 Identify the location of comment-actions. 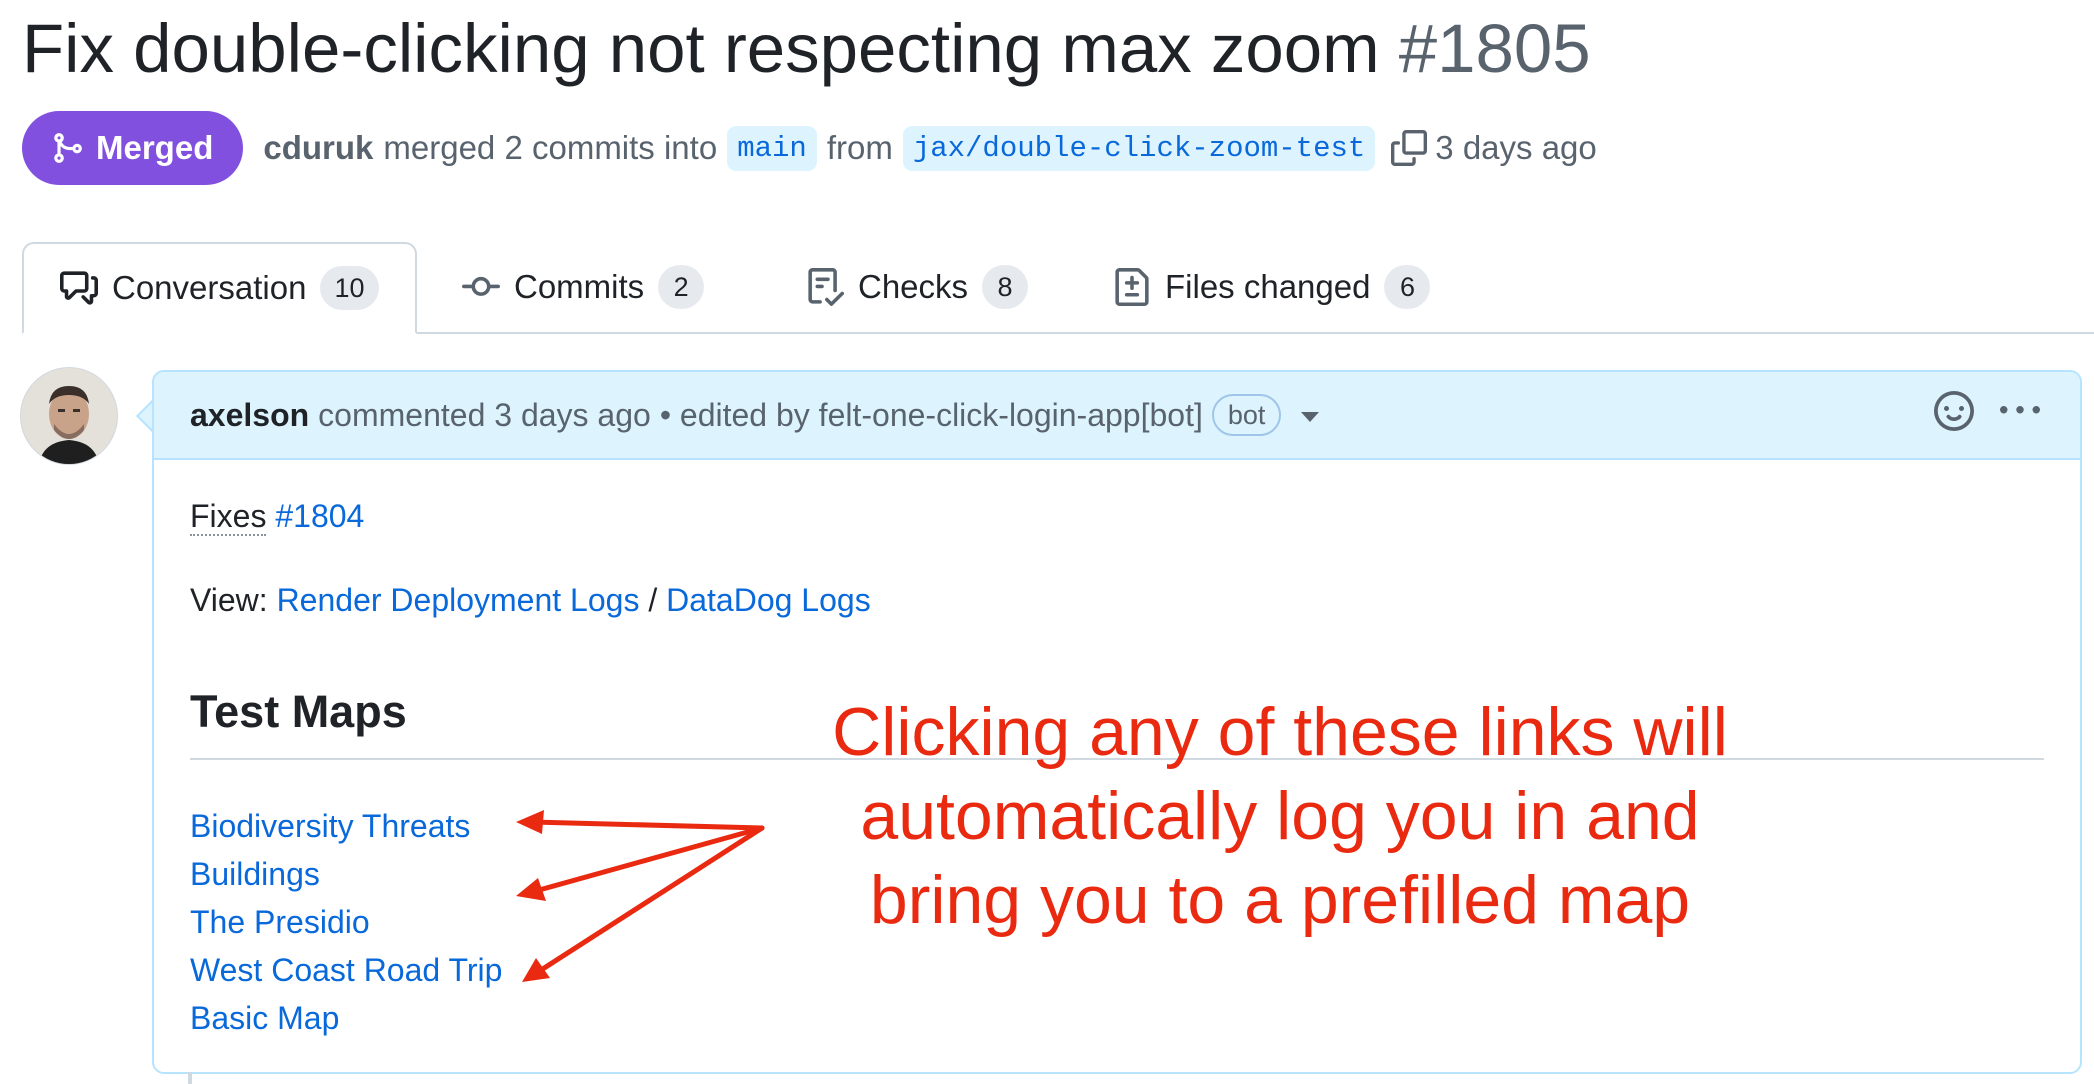
(1987, 415).